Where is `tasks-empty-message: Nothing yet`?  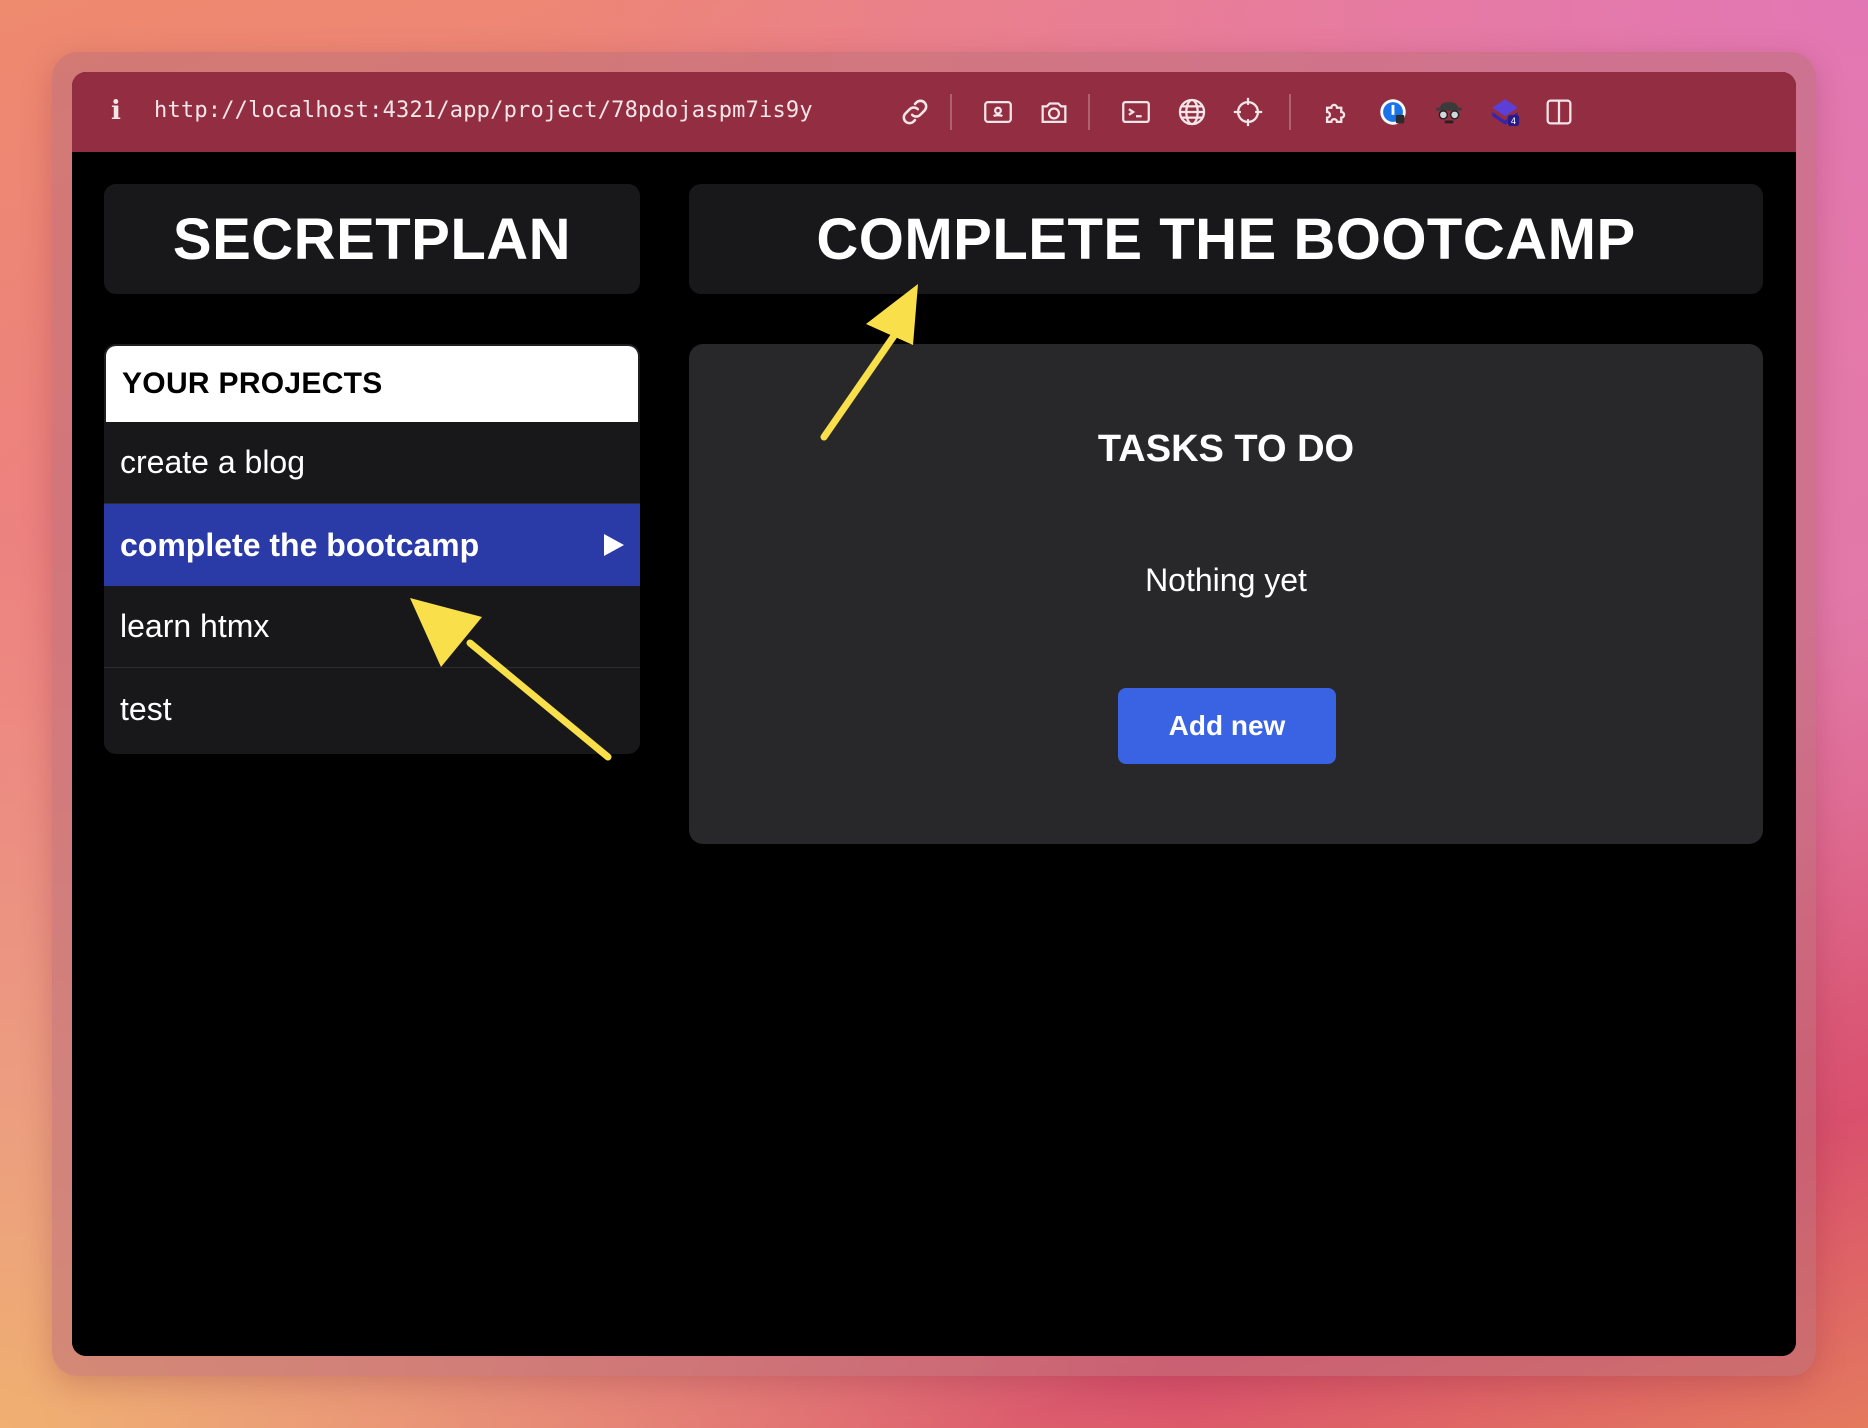 tasks-empty-message: Nothing yet is located at coordinates (1226, 580).